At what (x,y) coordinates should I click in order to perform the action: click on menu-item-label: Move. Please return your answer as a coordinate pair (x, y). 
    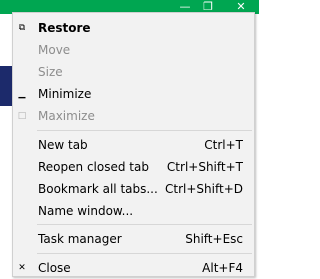
    Looking at the image, I should click on (54, 50).